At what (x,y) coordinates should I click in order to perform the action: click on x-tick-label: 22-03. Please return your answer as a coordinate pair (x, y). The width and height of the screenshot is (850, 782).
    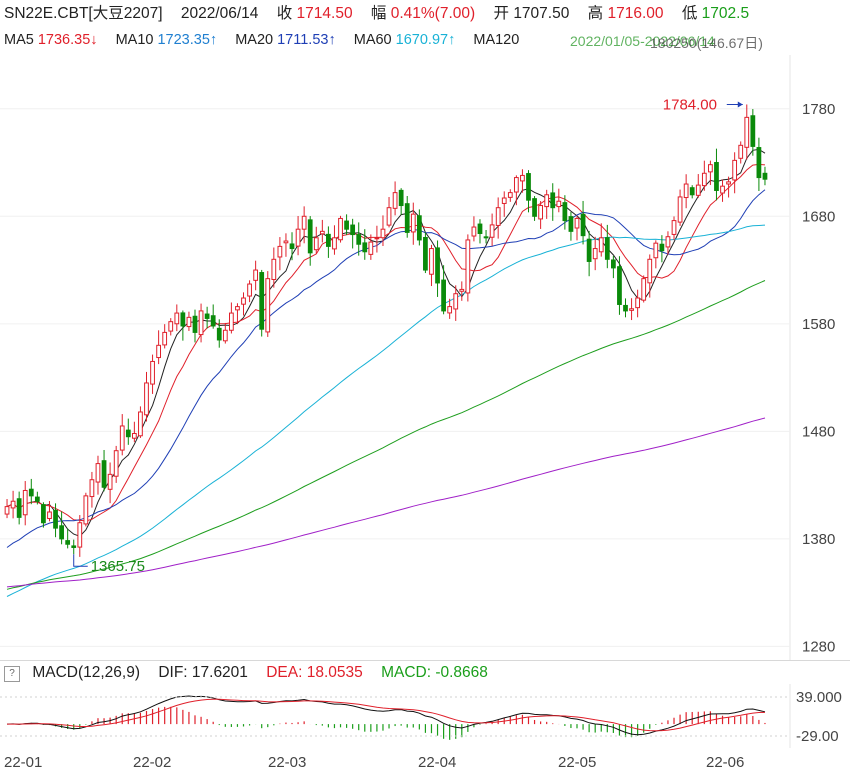
    Looking at the image, I should click on (287, 762).